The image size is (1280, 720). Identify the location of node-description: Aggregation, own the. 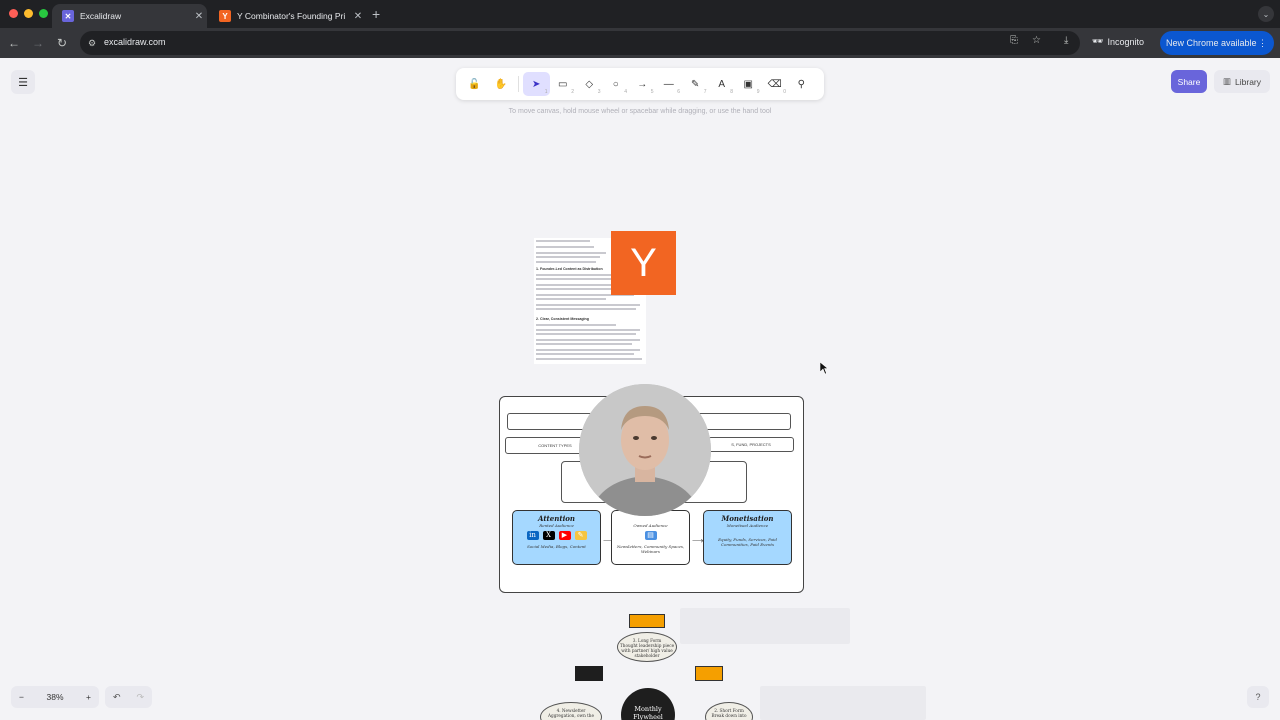
(571, 715).